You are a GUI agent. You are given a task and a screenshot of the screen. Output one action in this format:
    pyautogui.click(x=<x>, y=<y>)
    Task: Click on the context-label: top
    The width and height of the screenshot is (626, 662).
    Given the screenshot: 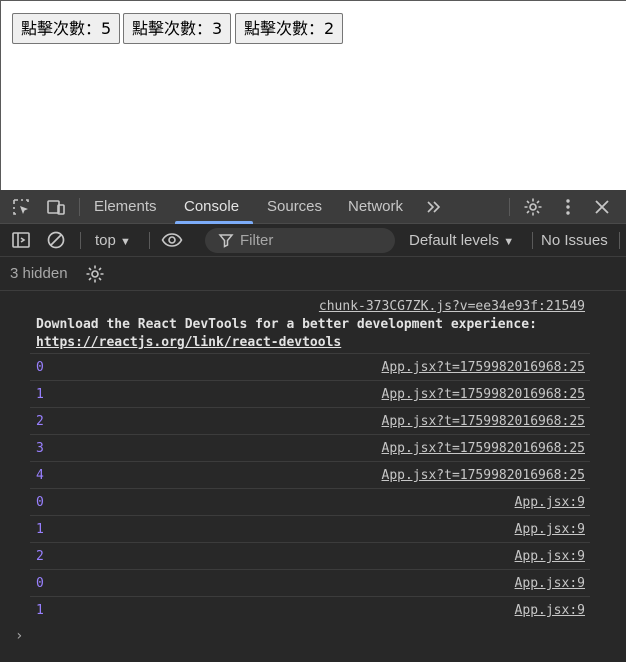 What is the action you would take?
    pyautogui.click(x=105, y=240)
    